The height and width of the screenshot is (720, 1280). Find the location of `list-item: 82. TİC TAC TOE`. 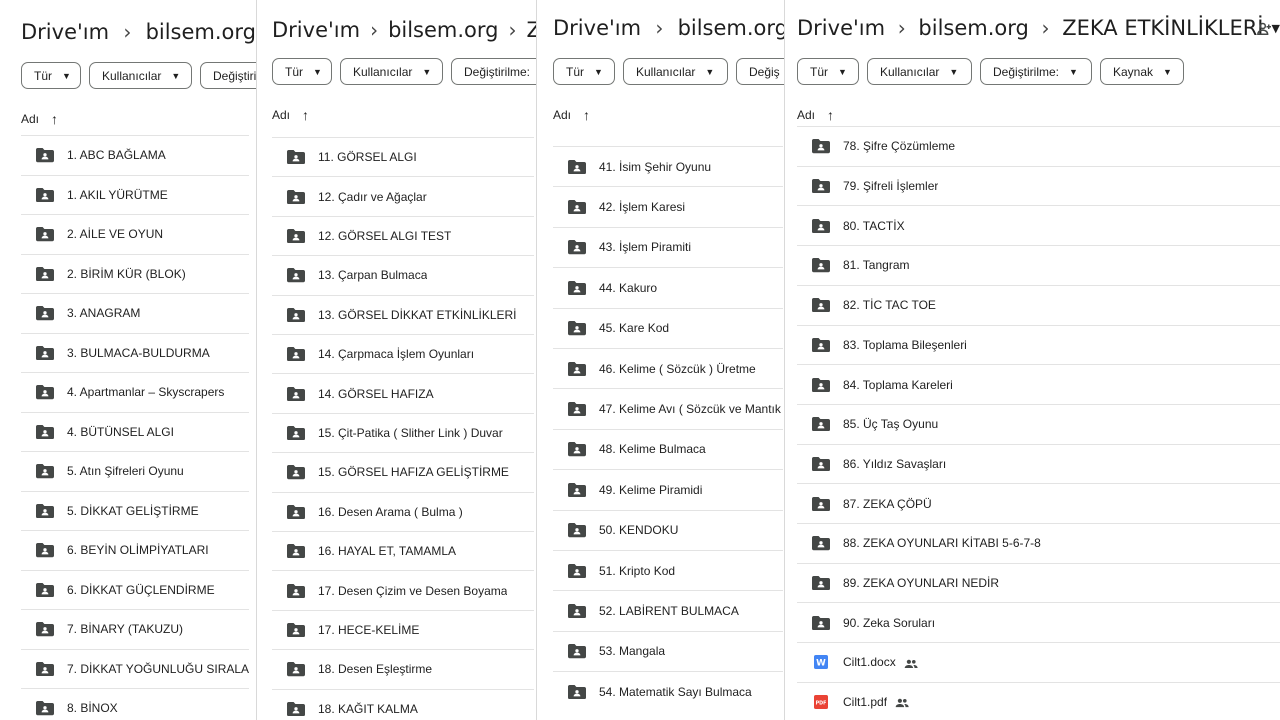

list-item: 82. TİC TAC TOE is located at coordinates (1038, 304).